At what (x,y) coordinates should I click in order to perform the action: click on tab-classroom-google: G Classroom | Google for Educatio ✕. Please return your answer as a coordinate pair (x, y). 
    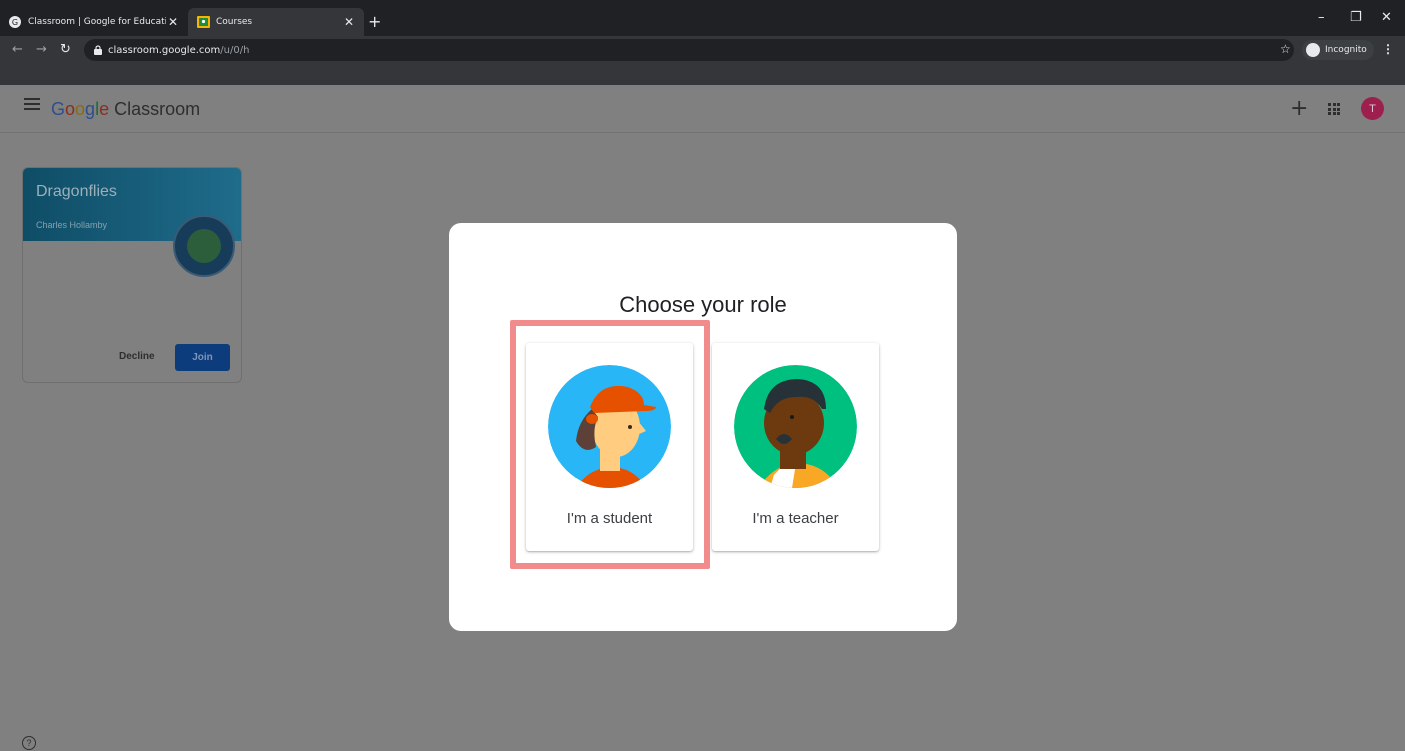
    Looking at the image, I should click on (94, 22).